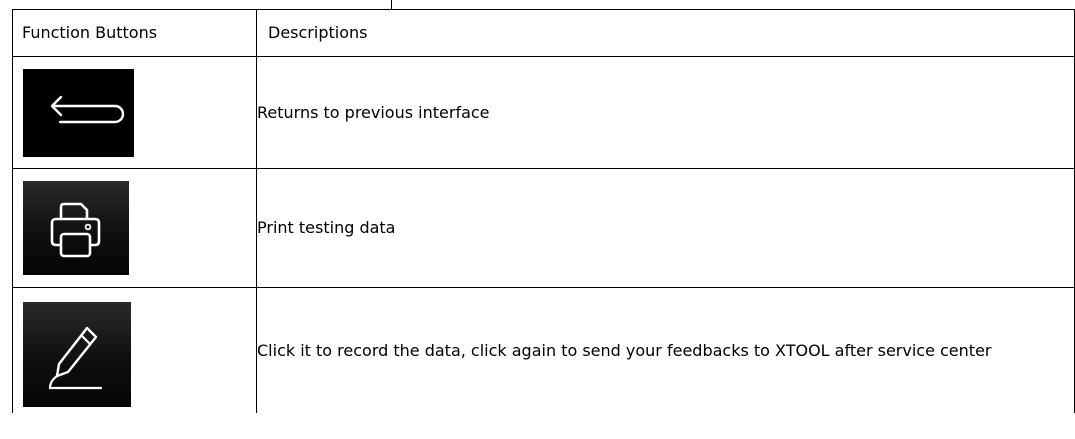 This screenshot has width=1075, height=439. What do you see at coordinates (75, 358) in the screenshot?
I see `pen-icon` at bounding box center [75, 358].